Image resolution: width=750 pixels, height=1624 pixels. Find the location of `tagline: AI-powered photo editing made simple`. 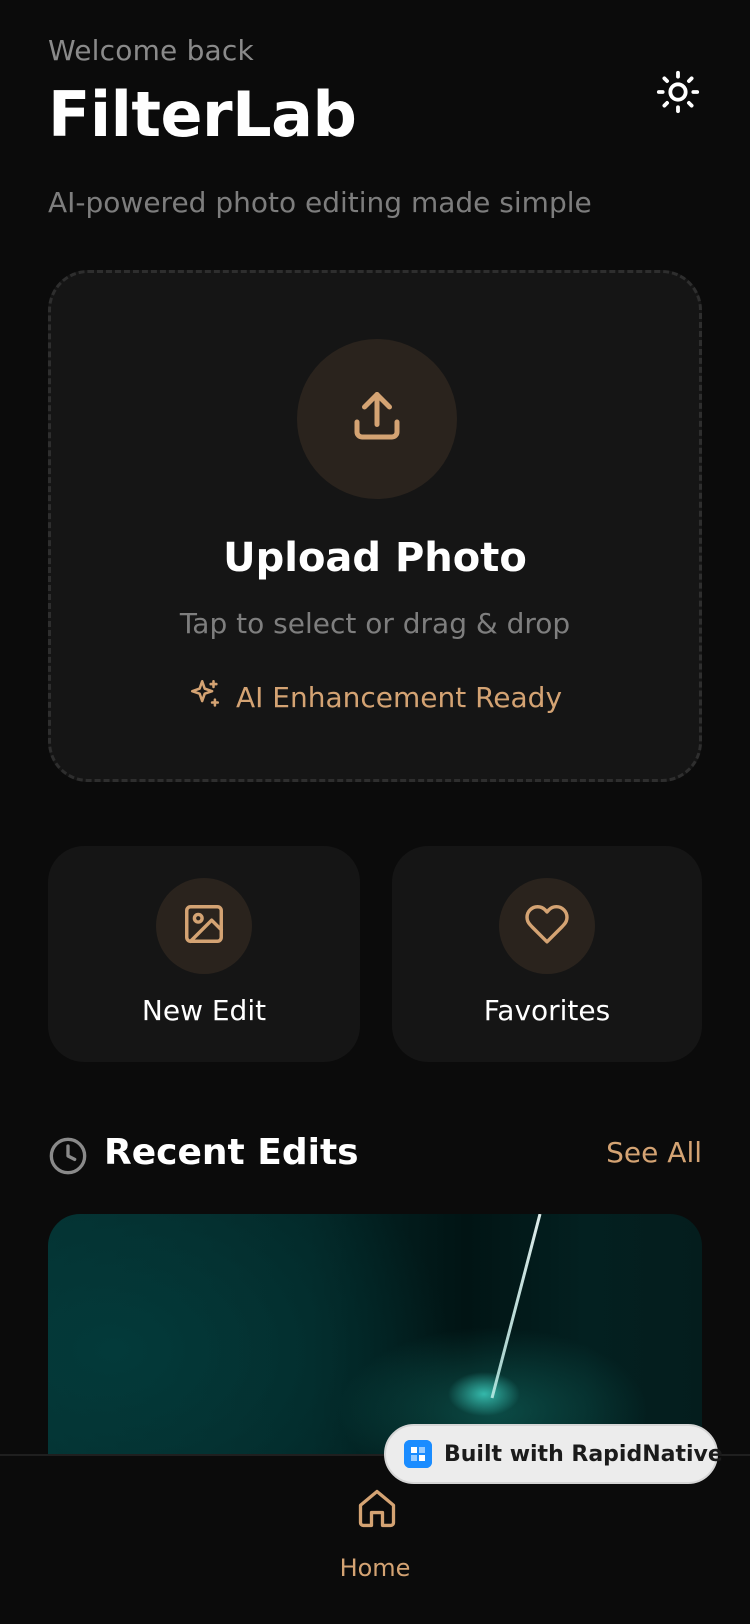

tagline: AI-powered photo editing made simple is located at coordinates (320, 202).